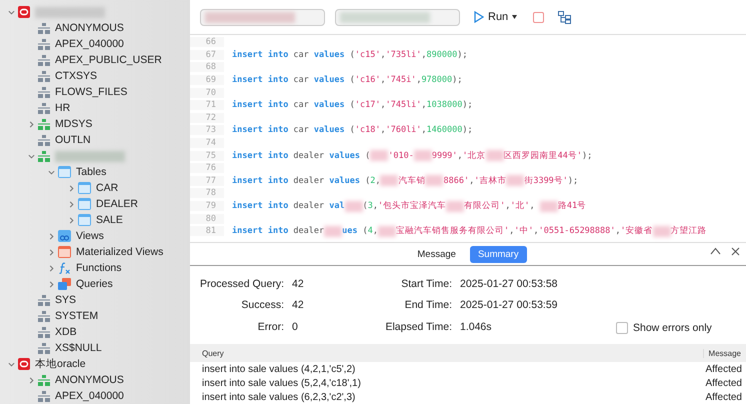 The image size is (746, 404). What do you see at coordinates (76, 76) in the screenshot?
I see `tree-item: CTXSYS` at bounding box center [76, 76].